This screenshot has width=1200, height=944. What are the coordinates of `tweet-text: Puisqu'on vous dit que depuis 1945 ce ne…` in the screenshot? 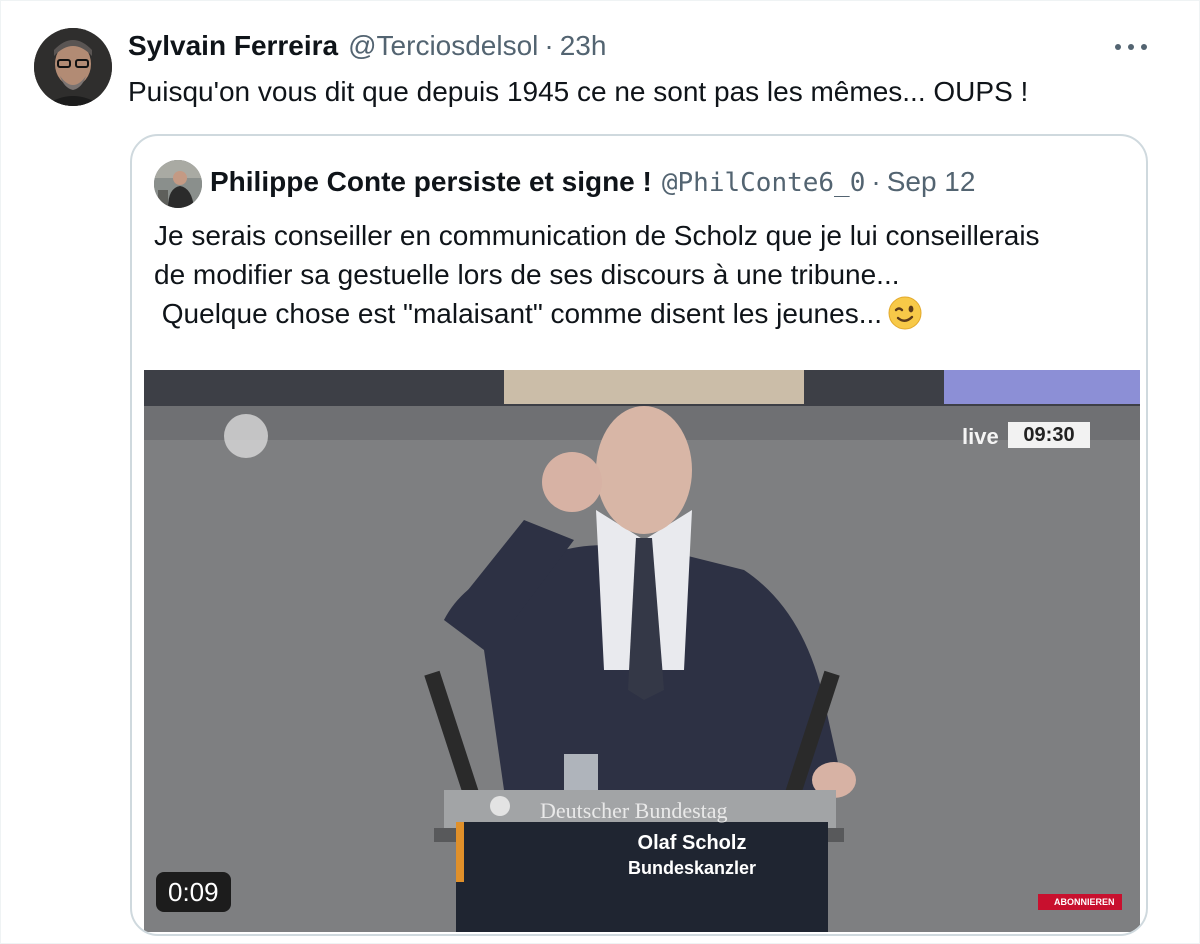 It's located at (578, 91).